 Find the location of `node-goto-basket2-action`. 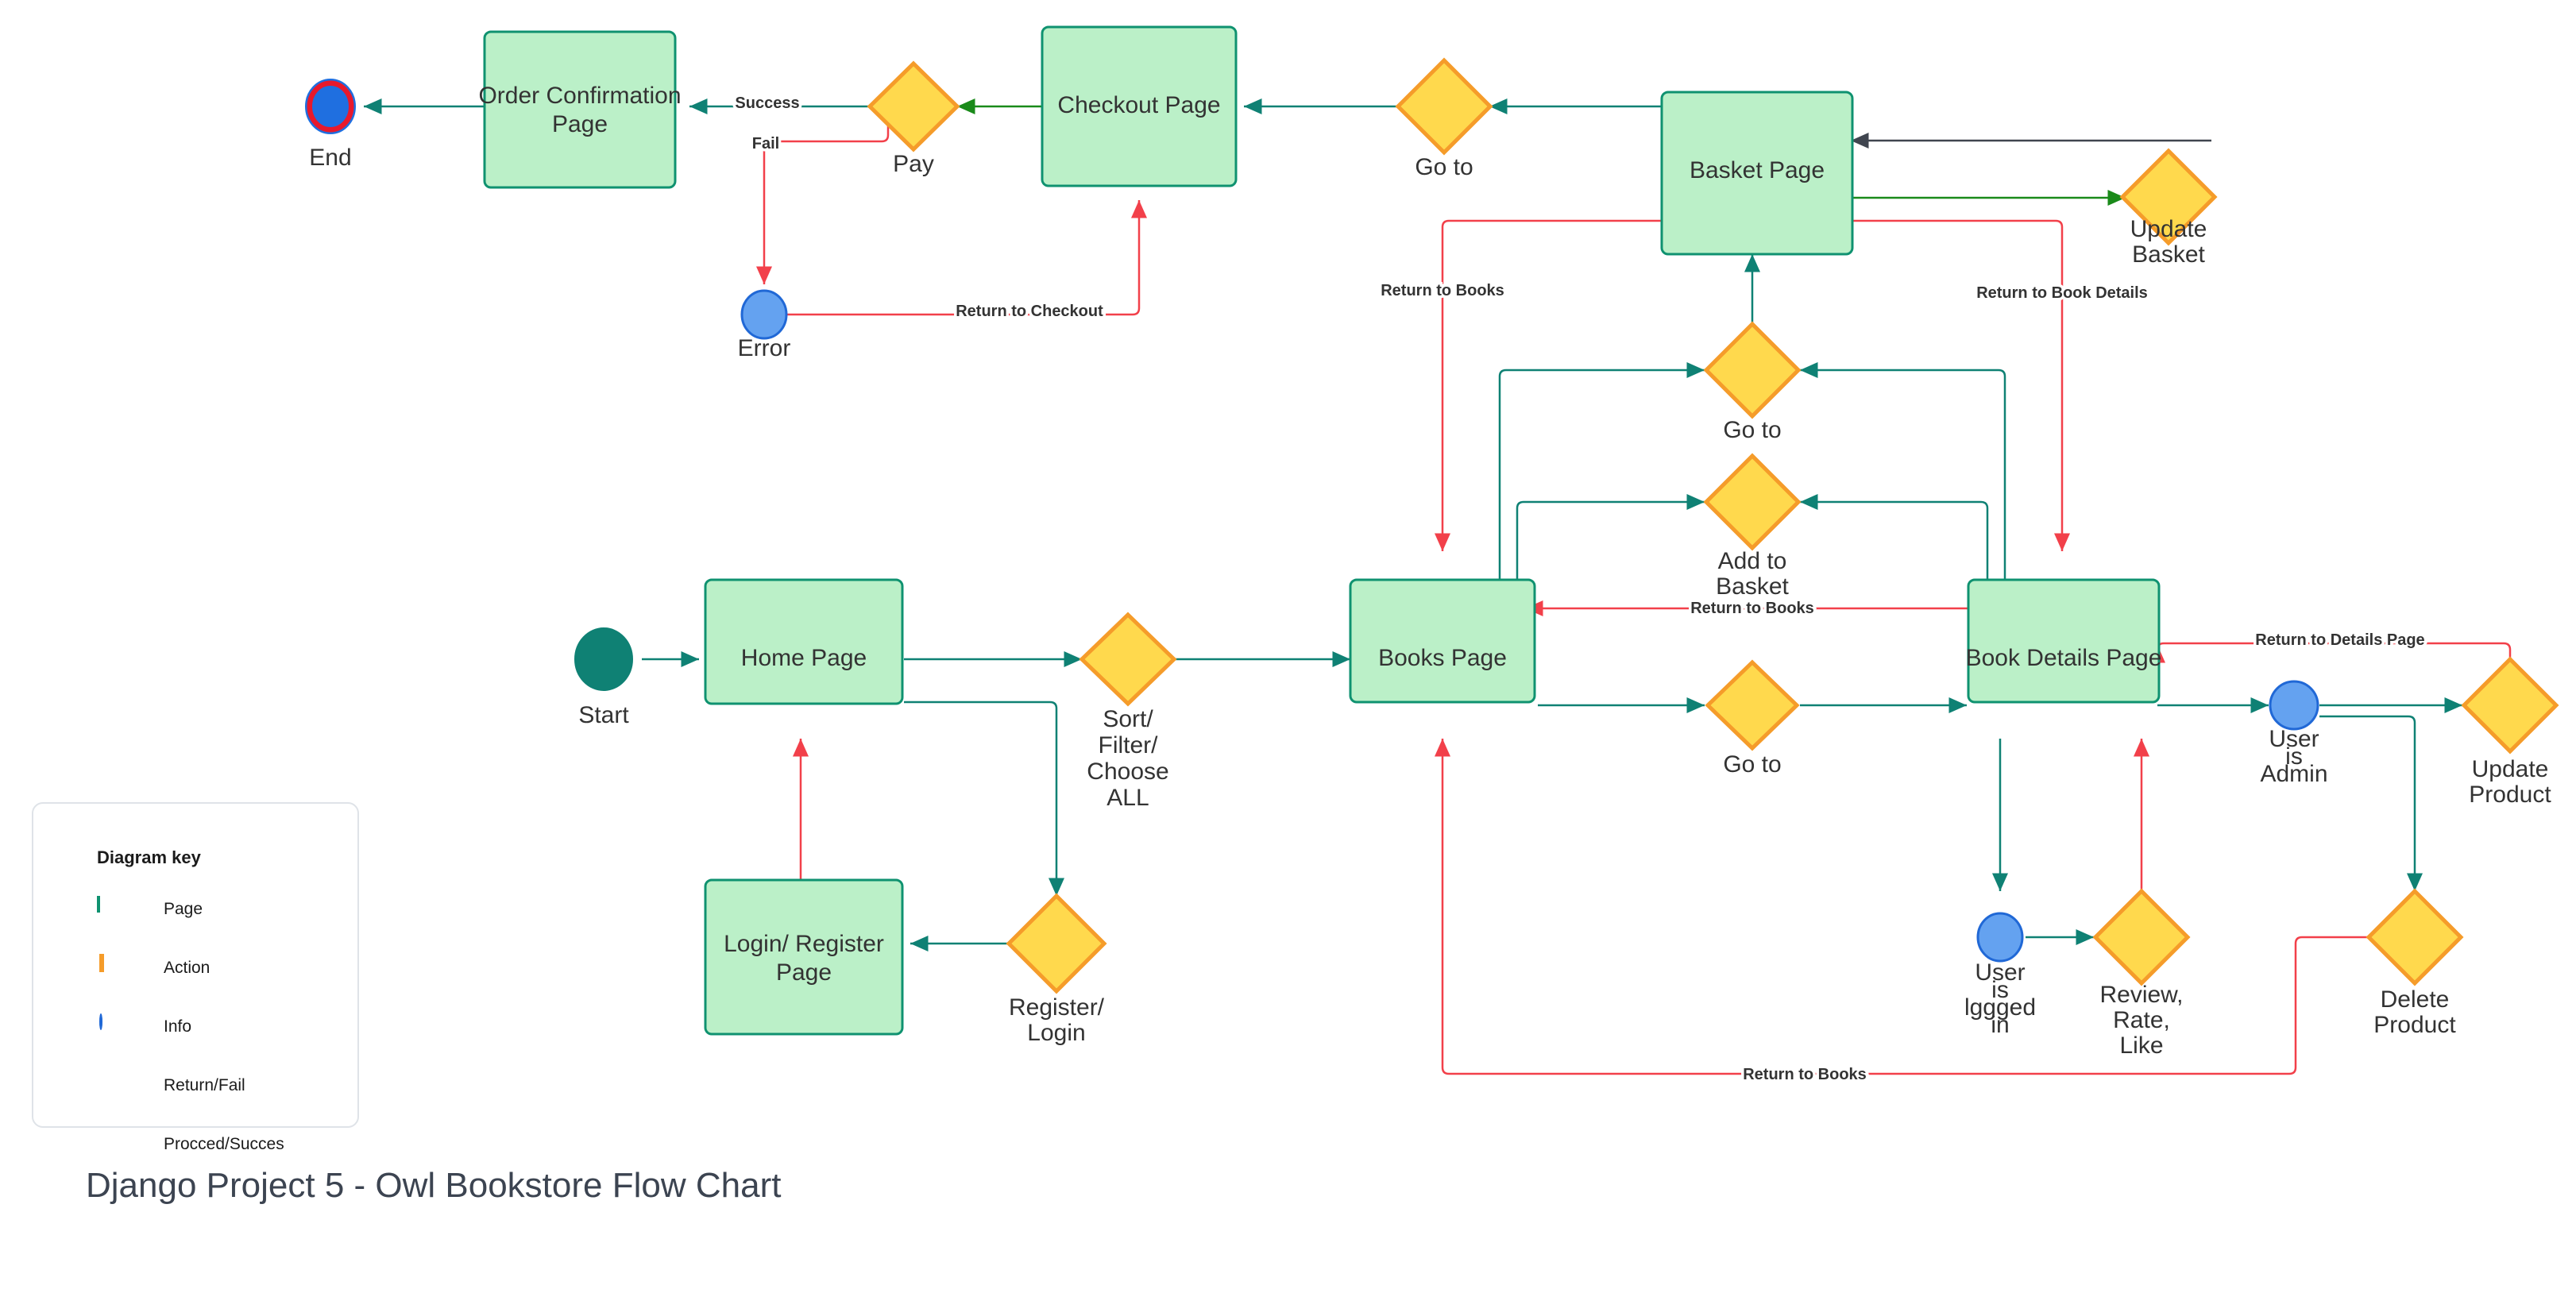

node-goto-basket2-action is located at coordinates (1753, 370).